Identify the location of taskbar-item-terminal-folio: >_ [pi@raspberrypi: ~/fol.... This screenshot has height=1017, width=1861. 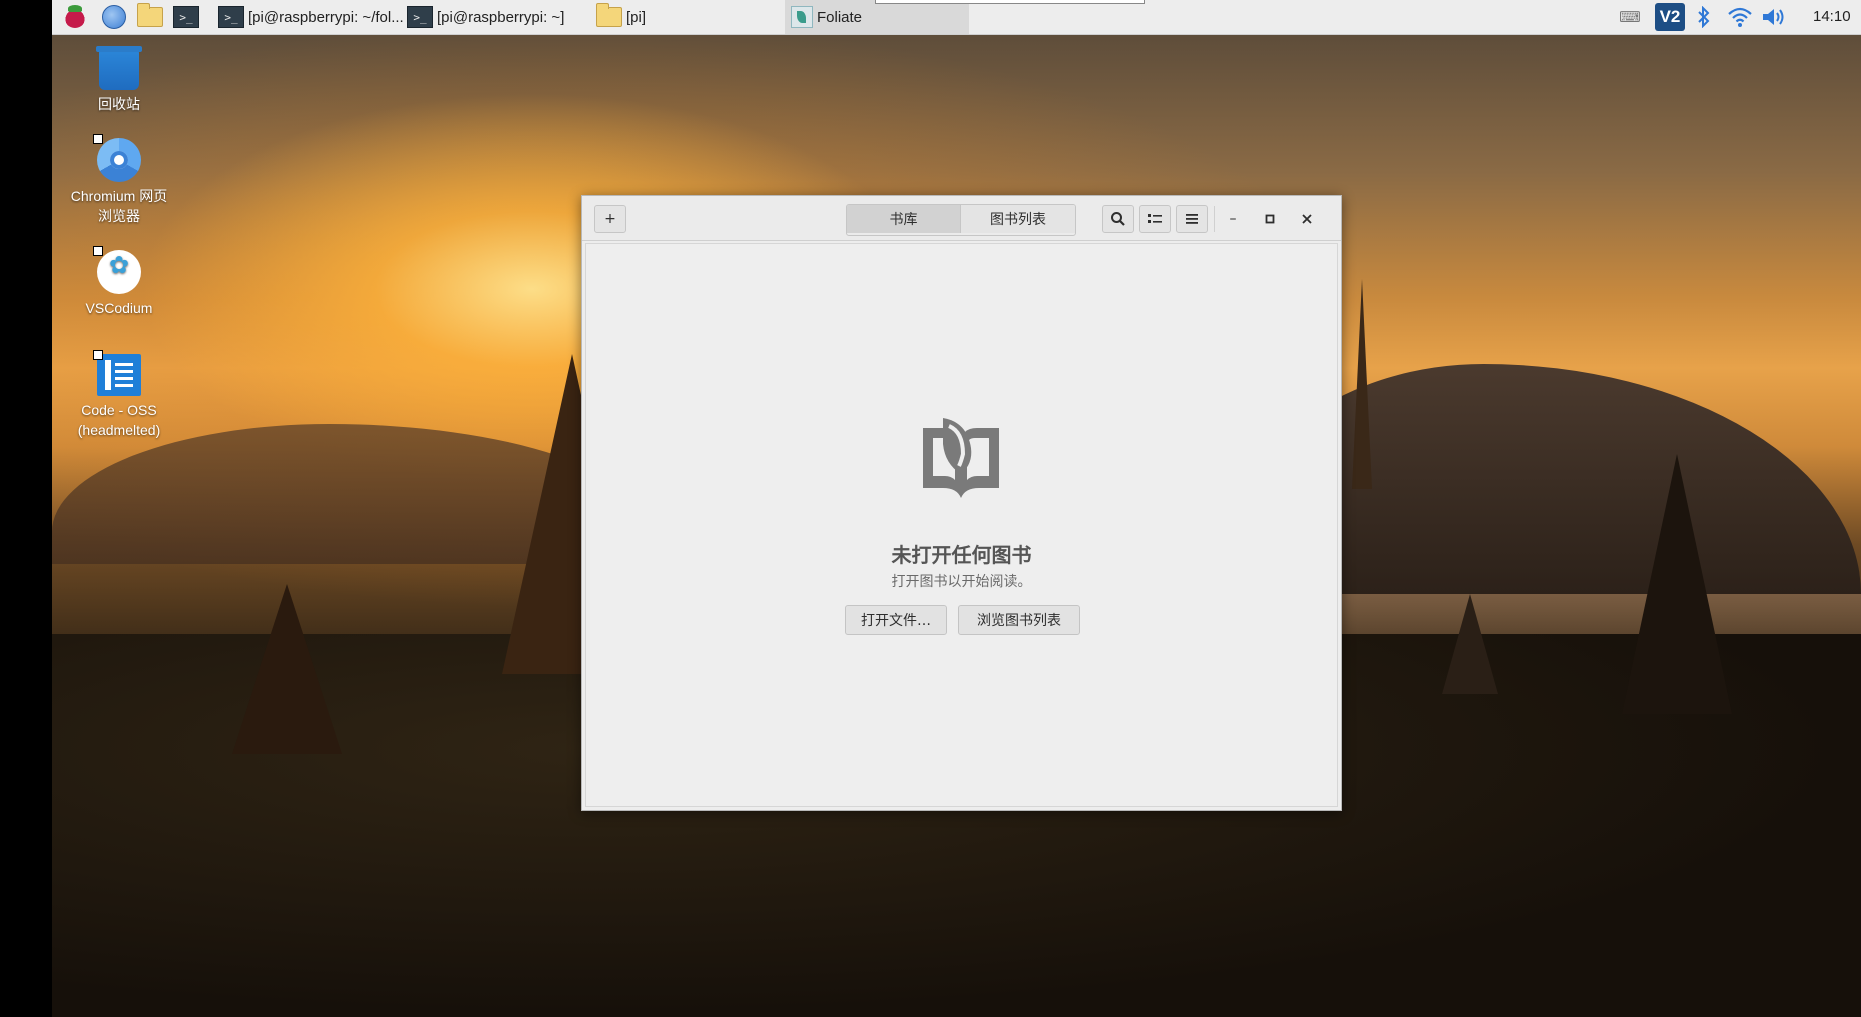
(311, 17).